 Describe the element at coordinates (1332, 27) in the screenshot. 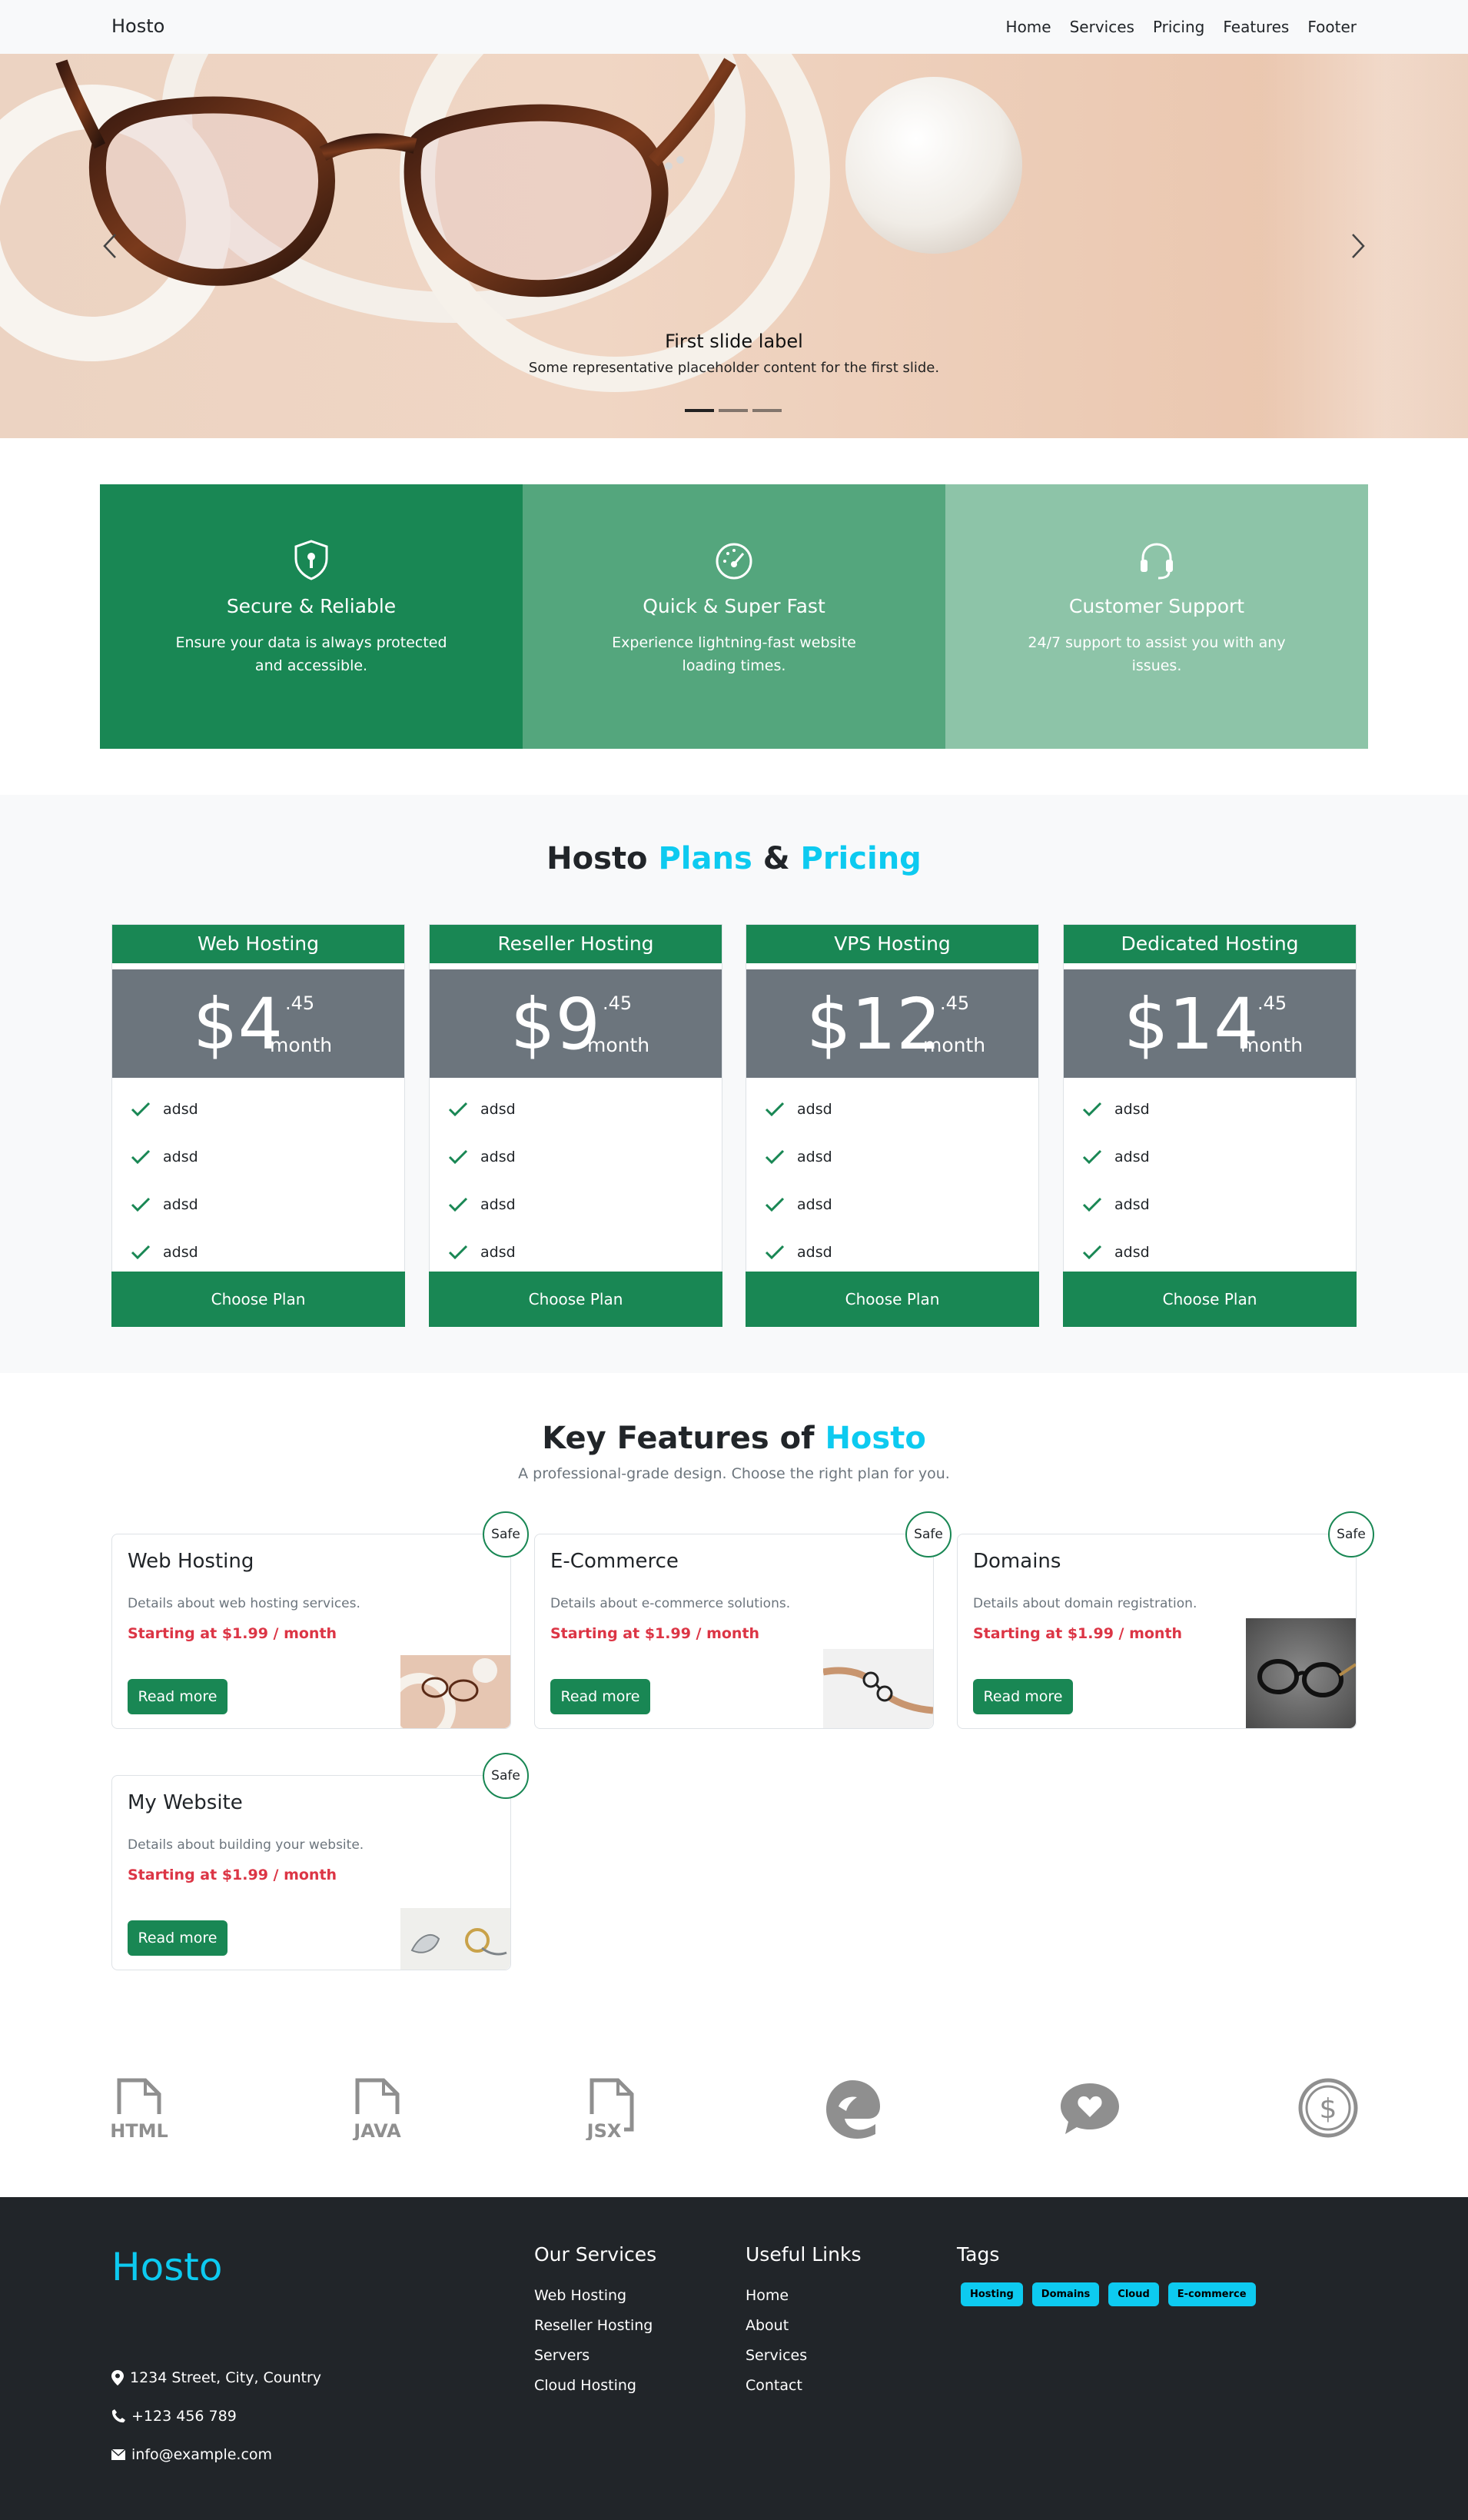

I see `nav-link-footer: Footer` at that location.